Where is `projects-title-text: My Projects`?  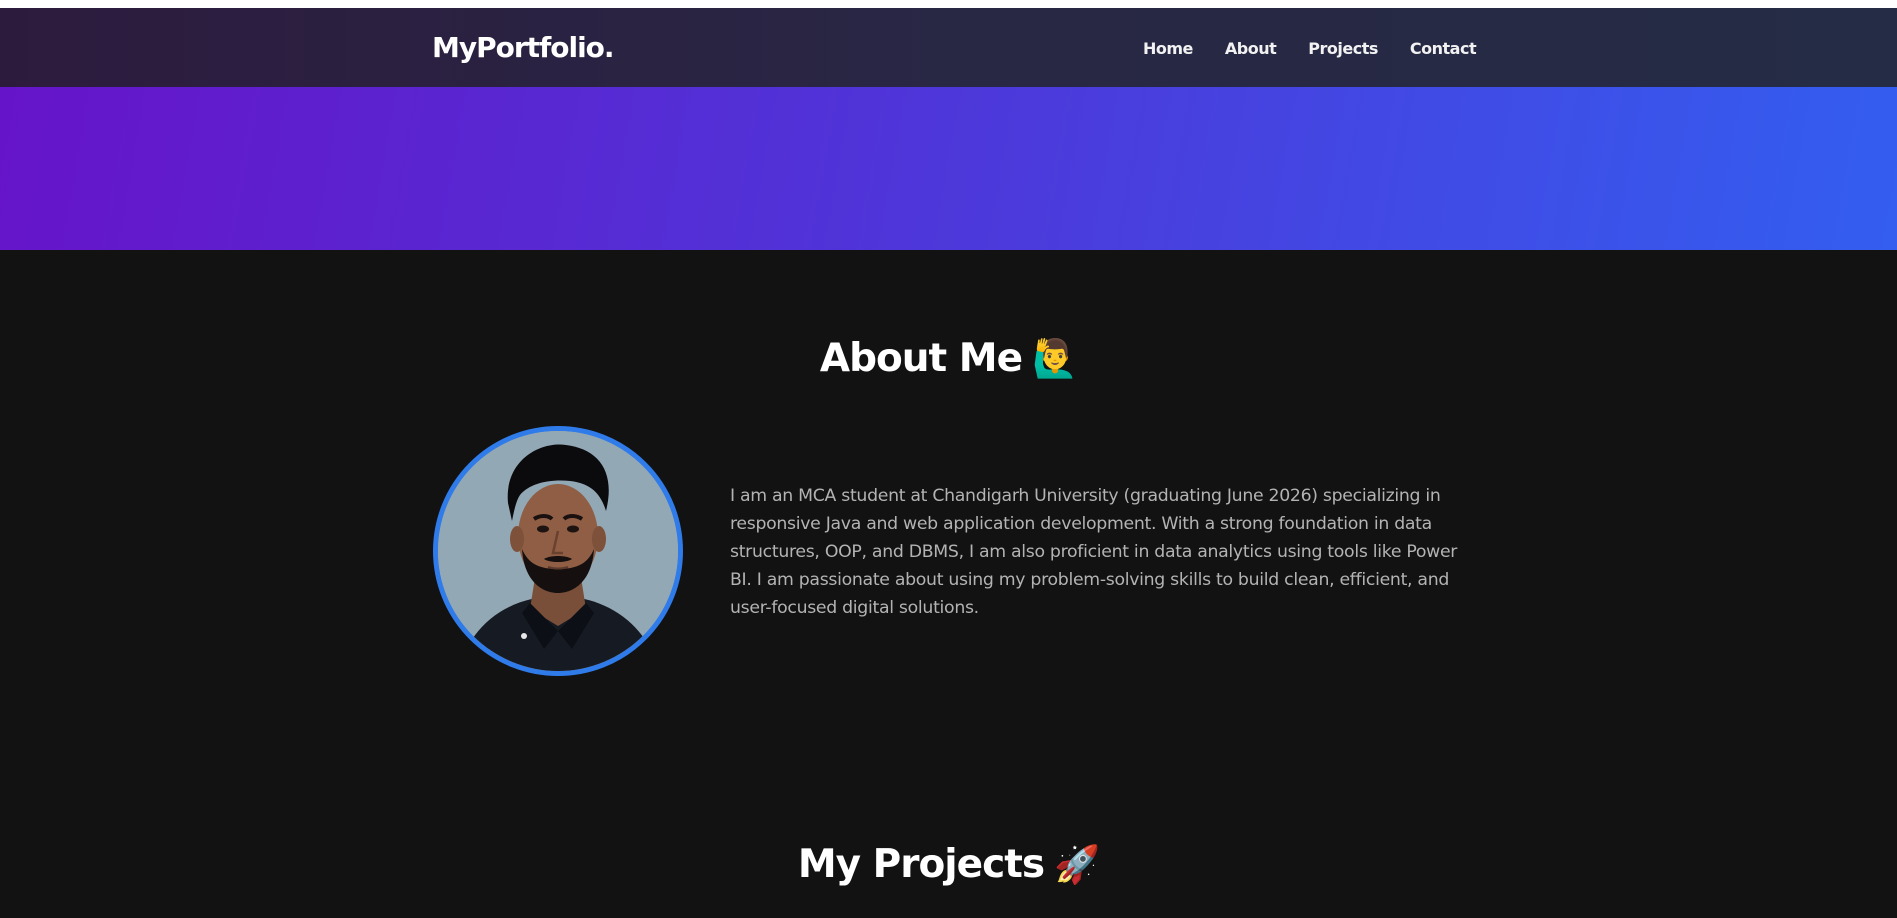 projects-title-text: My Projects is located at coordinates (921, 864).